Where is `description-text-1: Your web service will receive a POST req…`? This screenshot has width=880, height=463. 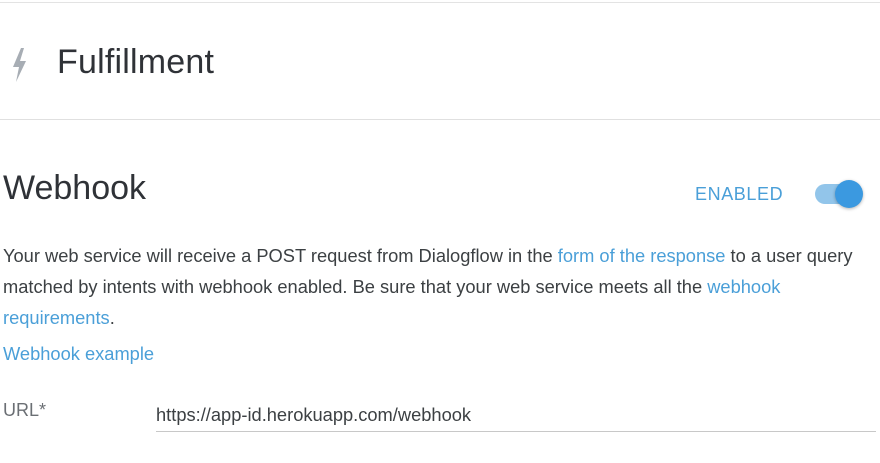
description-text-1: Your web service will receive a POST req… is located at coordinates (280, 255).